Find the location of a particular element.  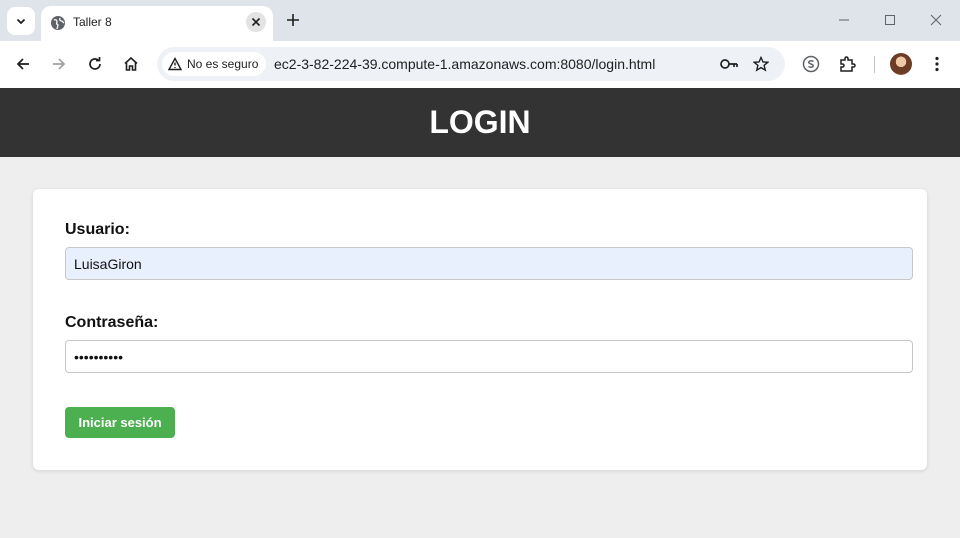

close-window-button is located at coordinates (936, 20).